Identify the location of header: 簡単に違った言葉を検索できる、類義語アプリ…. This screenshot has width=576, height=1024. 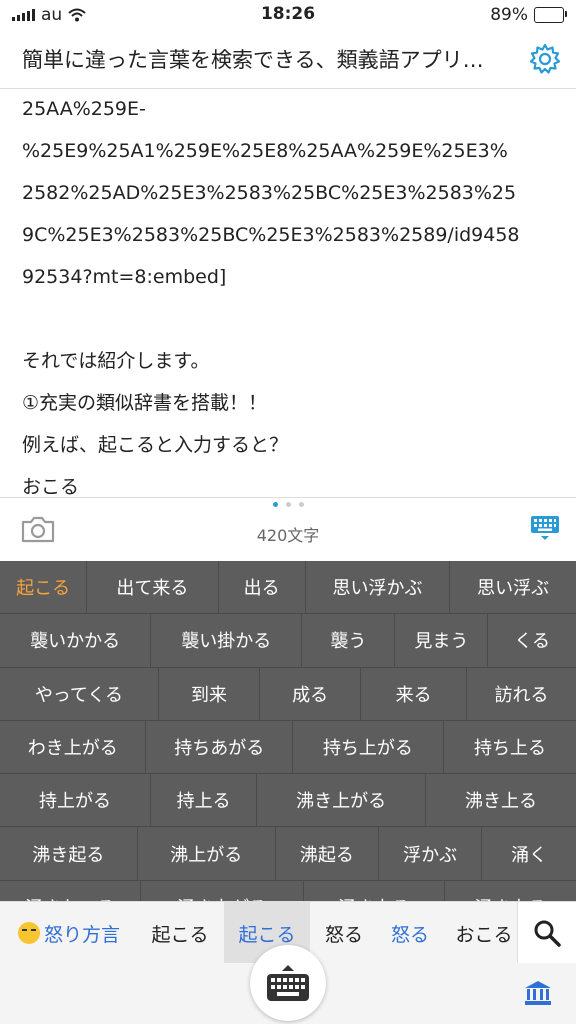
(288, 59).